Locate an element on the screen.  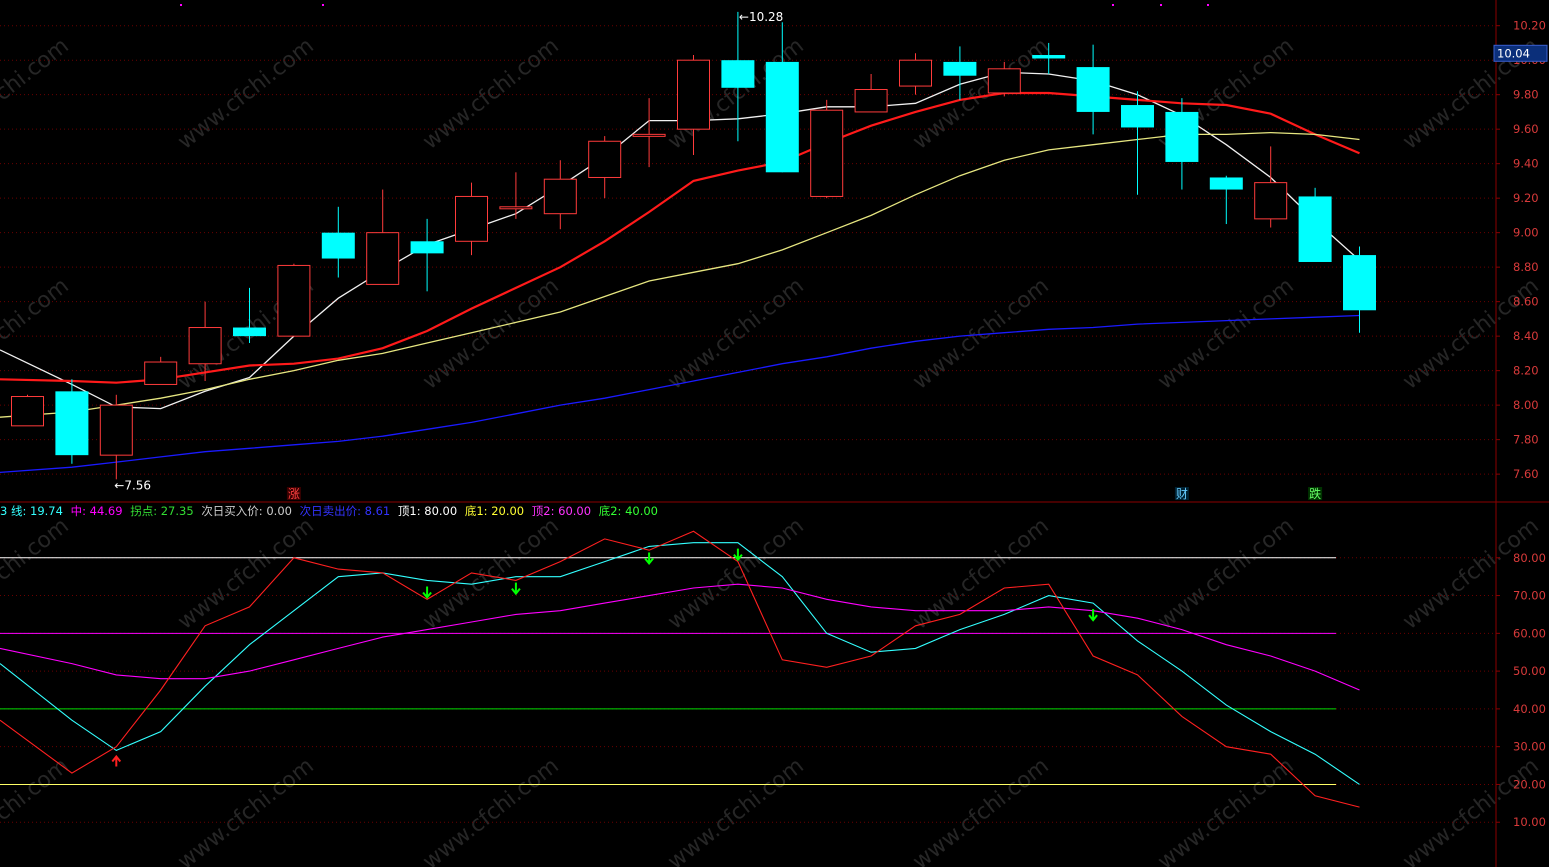
y-tick-label: 40.00 is located at coordinates (1529, 709).